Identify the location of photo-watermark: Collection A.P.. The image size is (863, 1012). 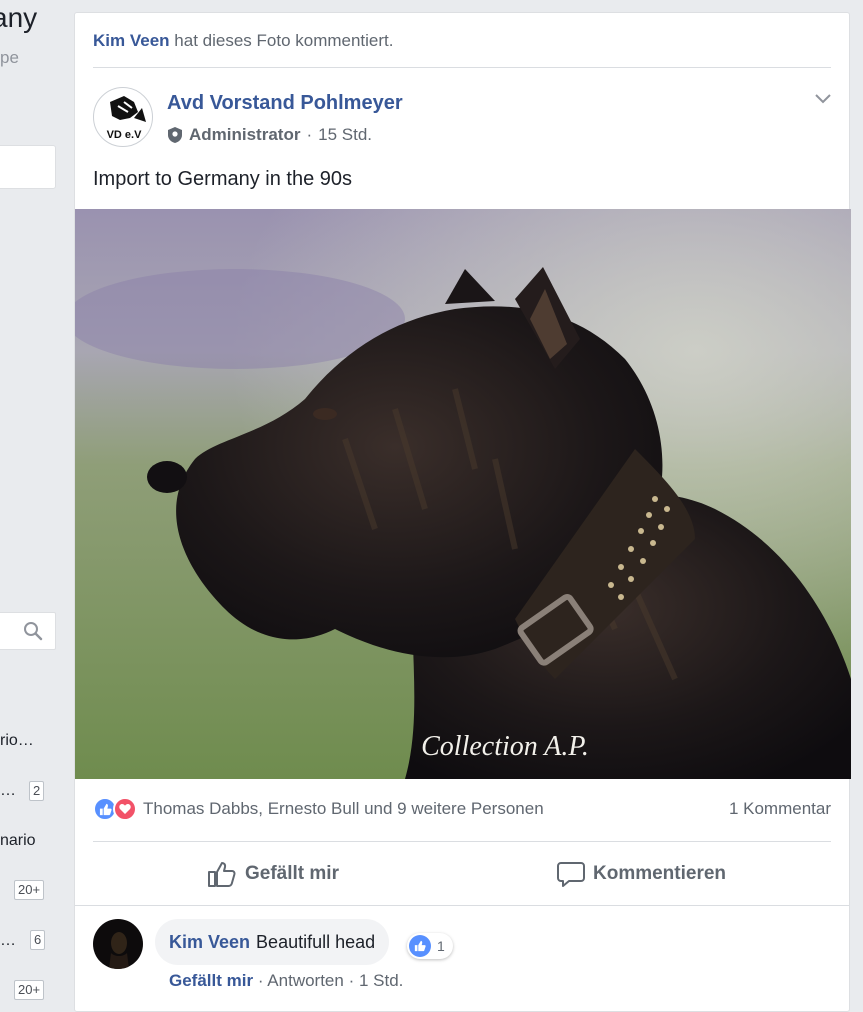
(505, 746).